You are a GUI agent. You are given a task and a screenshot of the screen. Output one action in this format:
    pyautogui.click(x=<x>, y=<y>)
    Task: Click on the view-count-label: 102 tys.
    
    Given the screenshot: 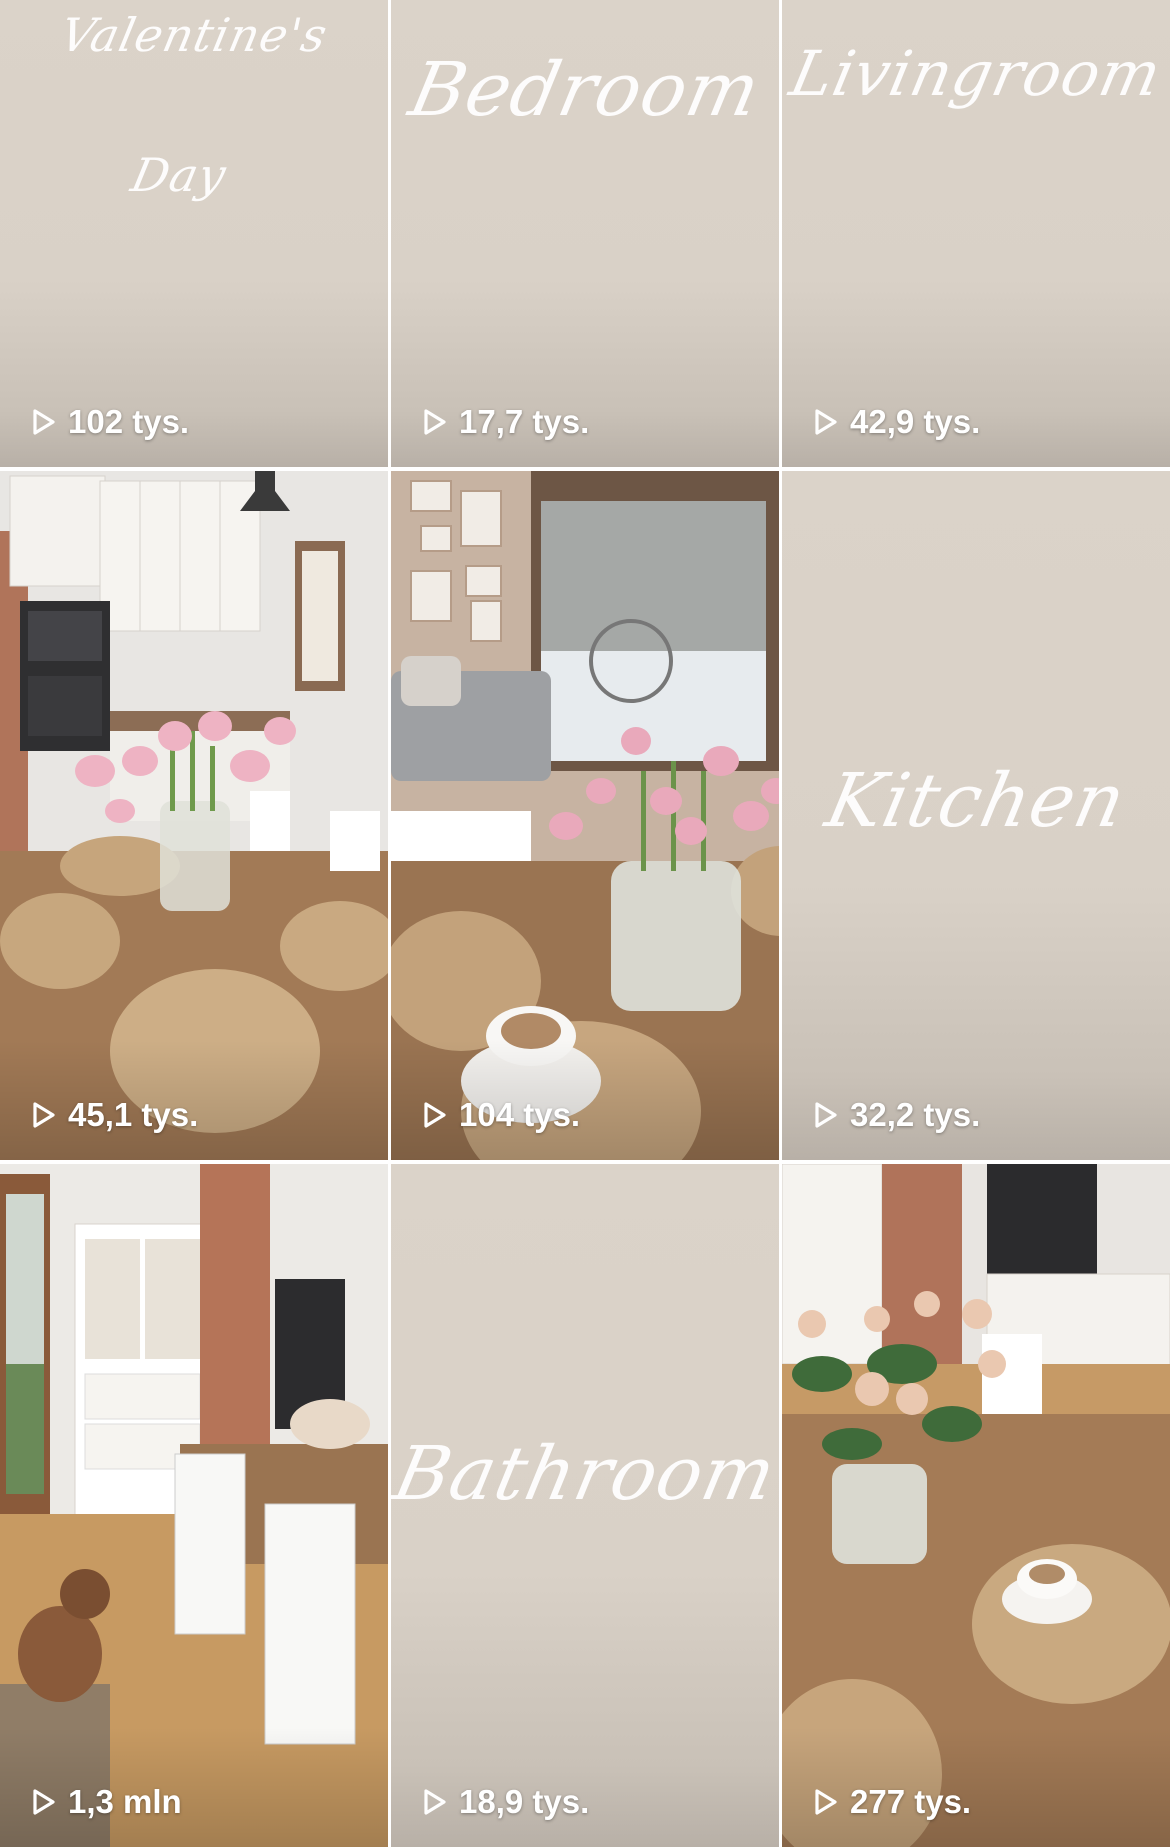 What is the action you would take?
    pyautogui.click(x=129, y=421)
    